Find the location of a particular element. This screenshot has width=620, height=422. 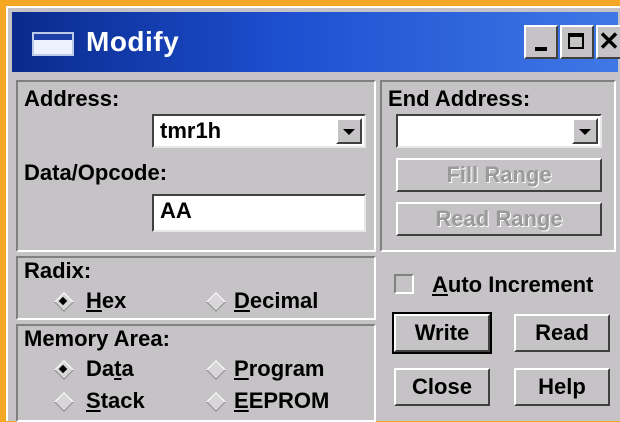

address-combobox: tmr1h is located at coordinates (259, 131).